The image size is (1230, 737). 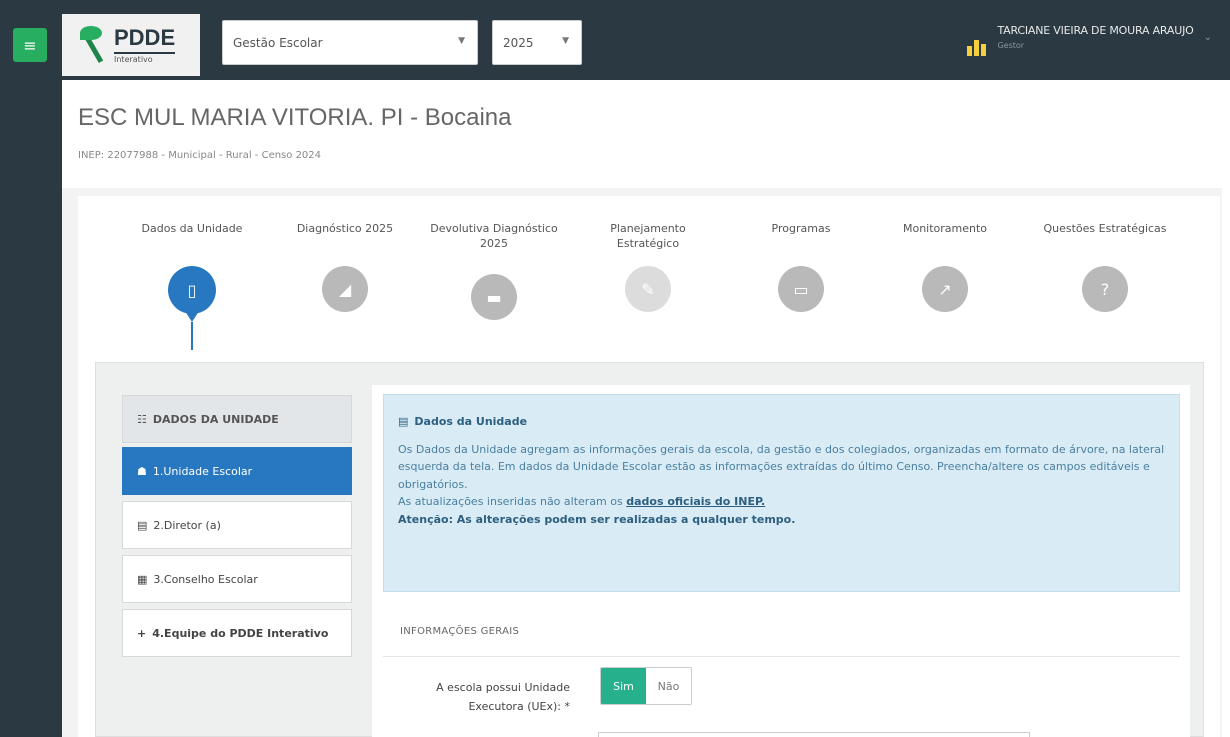 What do you see at coordinates (345, 228) in the screenshot?
I see `step-label: Diagnóstico 2025` at bounding box center [345, 228].